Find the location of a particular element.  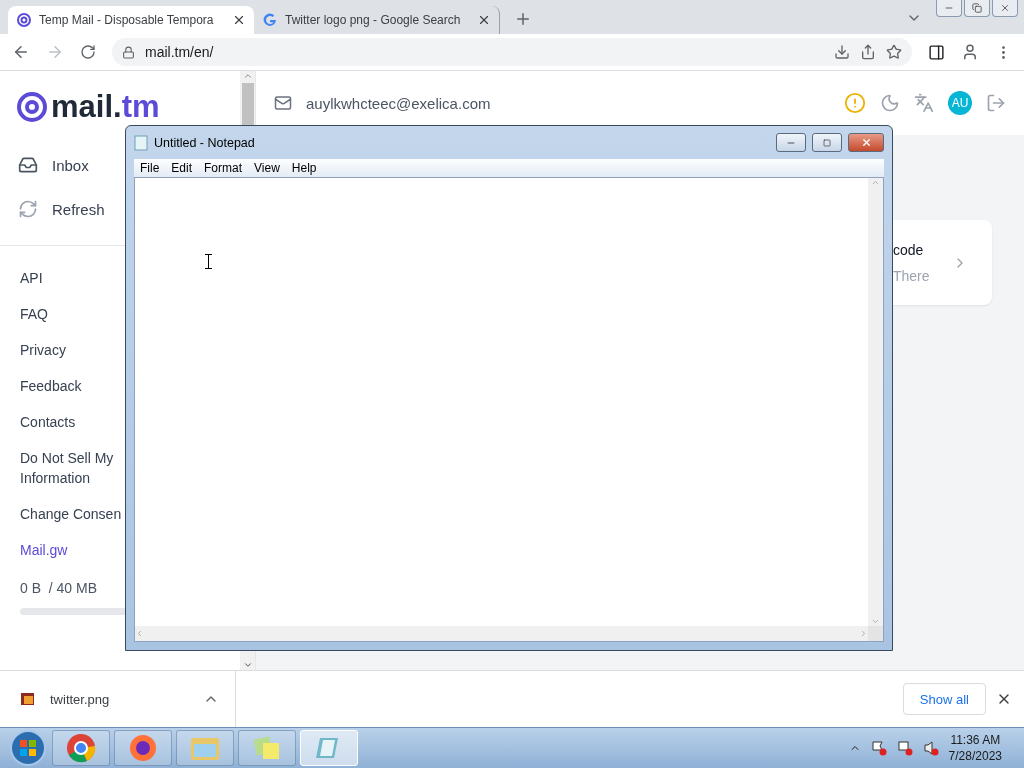

address-bar: mail.tm/en/ is located at coordinates (512, 52).